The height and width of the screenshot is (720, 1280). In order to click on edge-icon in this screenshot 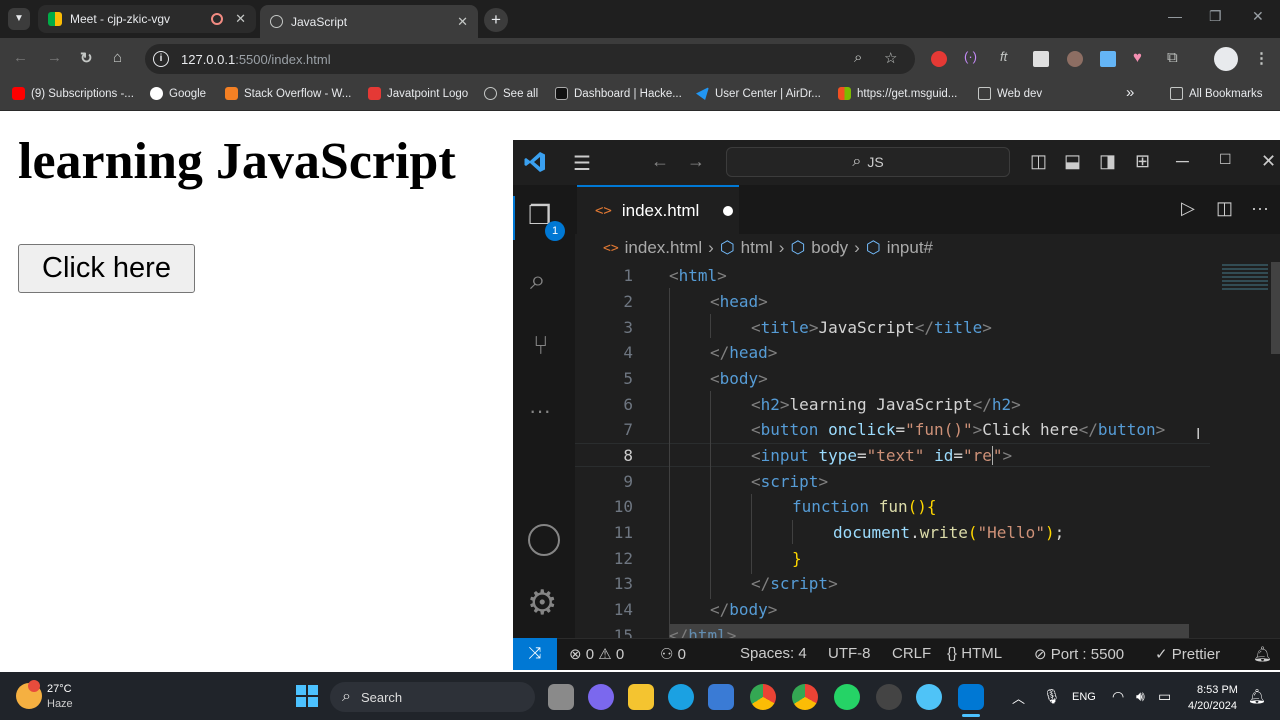, I will do `click(681, 697)`.